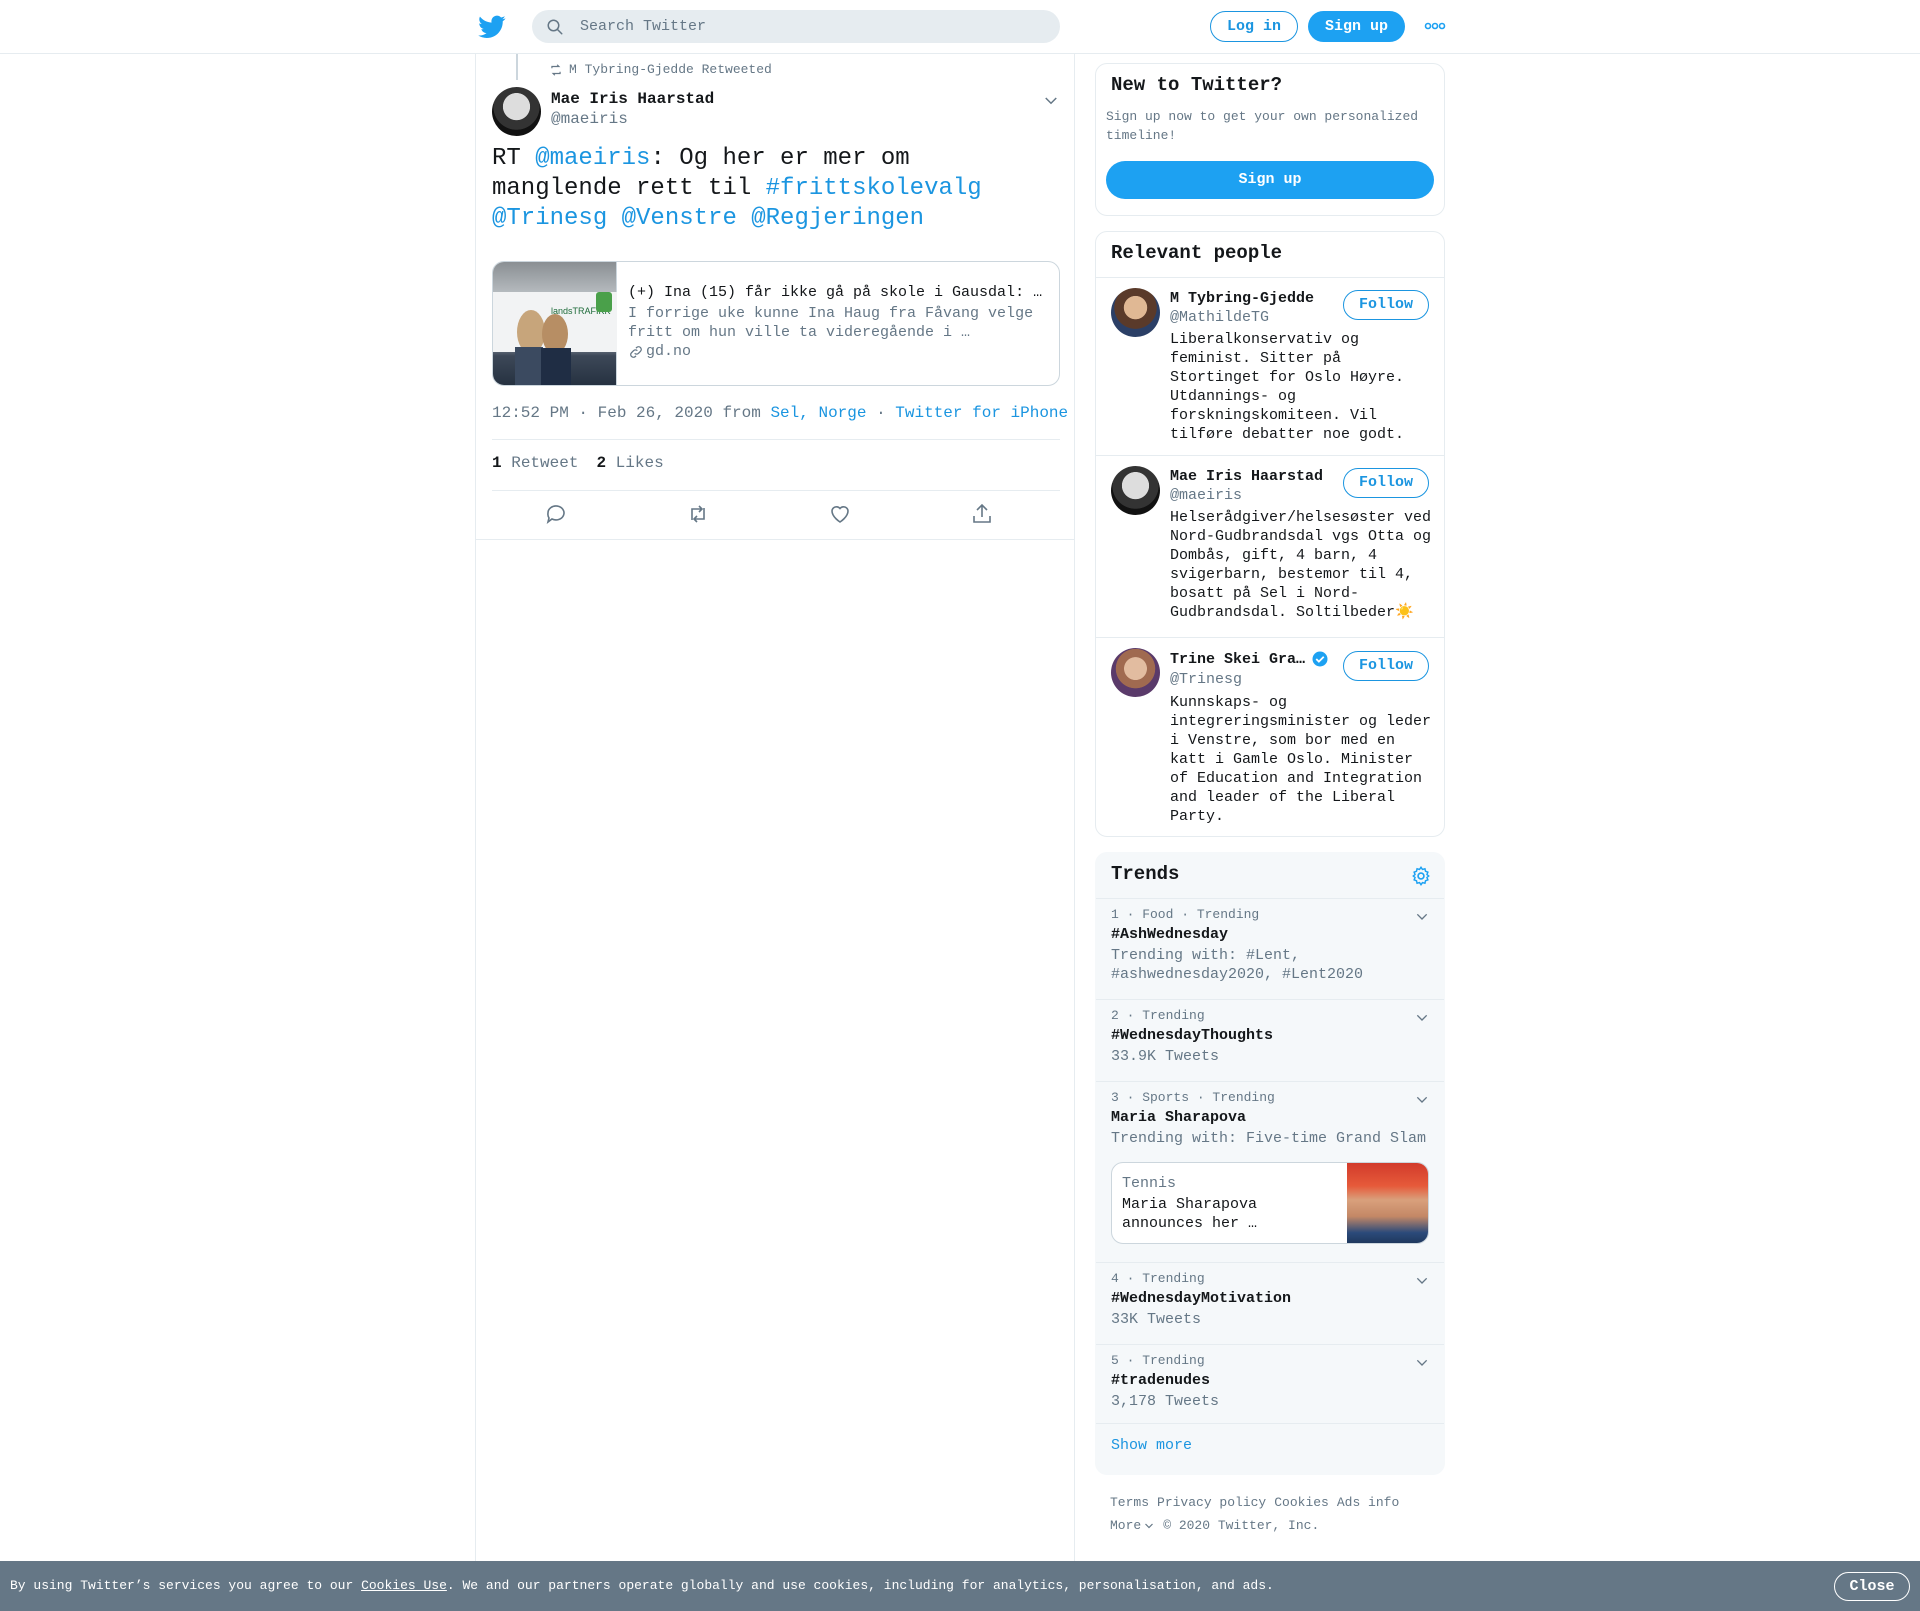 This screenshot has height=1611, width=1920. I want to click on footer-more-menu: More, so click(1132, 1525).